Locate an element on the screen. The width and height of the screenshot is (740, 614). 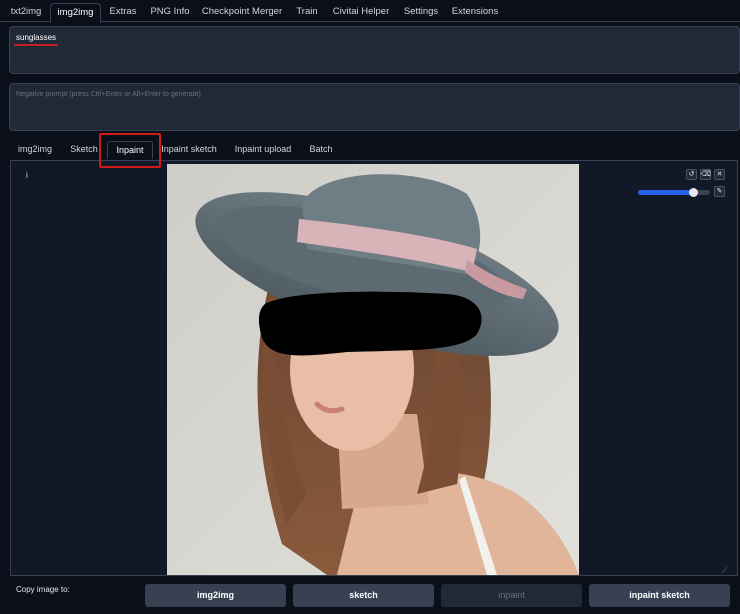
clear-icon: ⌫ is located at coordinates (705, 174).